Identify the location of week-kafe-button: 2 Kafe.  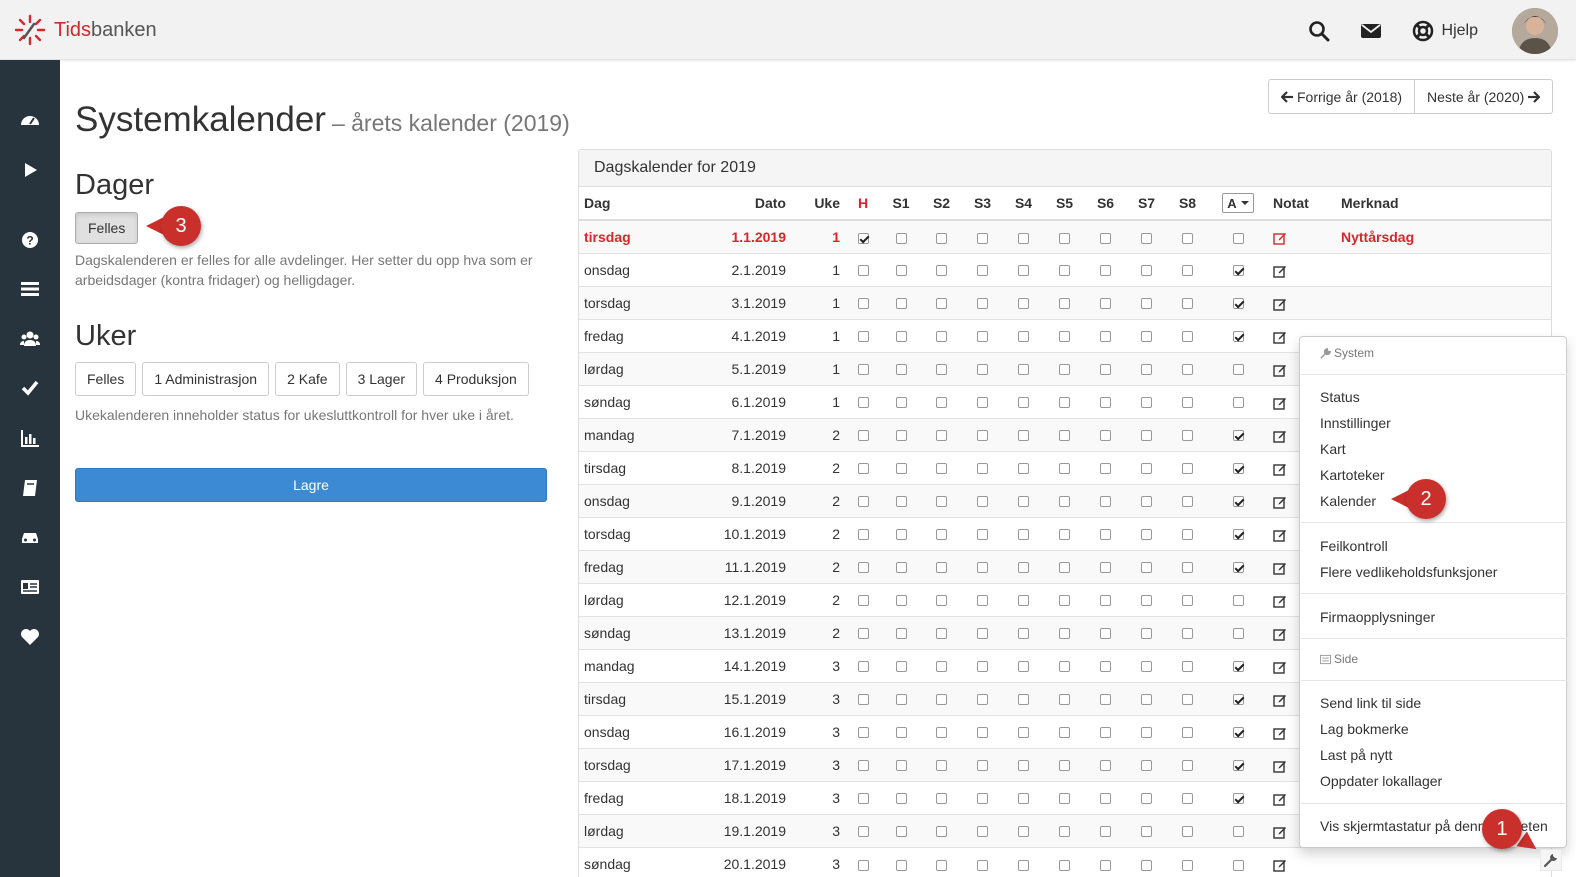
(307, 379).